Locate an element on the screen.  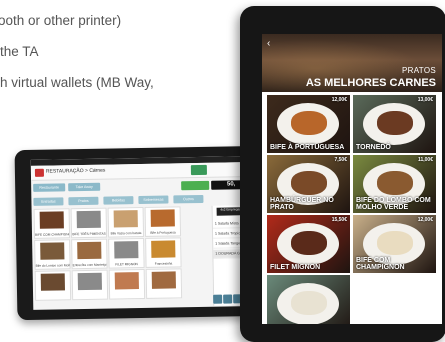
product-label: BIFE COM CHAMPIGNON is located at coordinates (52, 234).